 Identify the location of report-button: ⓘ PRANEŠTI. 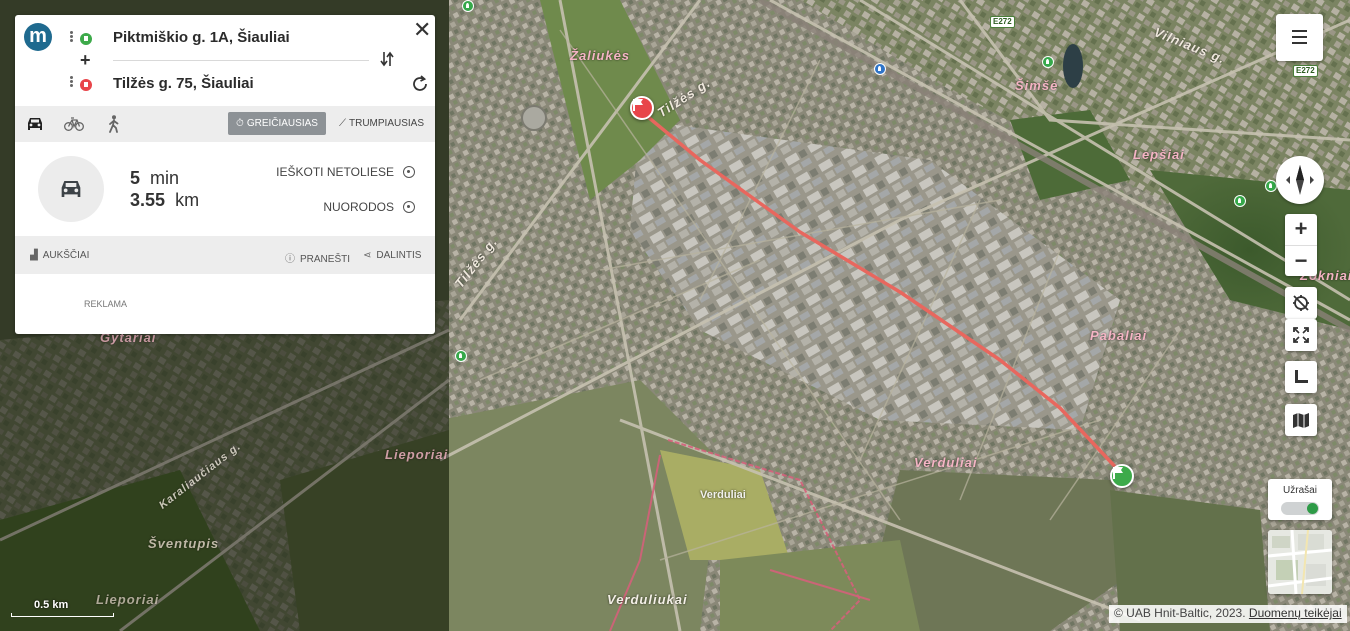
(317, 257).